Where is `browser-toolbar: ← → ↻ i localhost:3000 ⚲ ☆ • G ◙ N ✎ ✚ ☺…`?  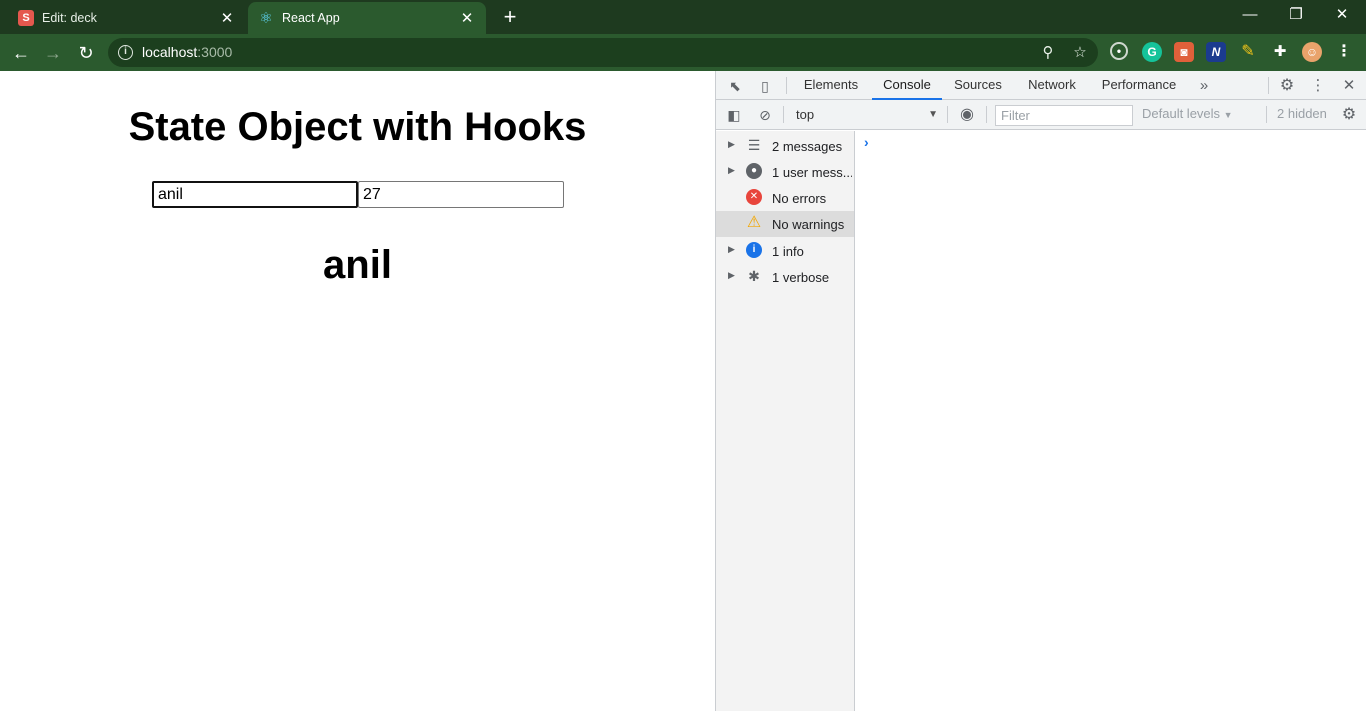 browser-toolbar: ← → ↻ i localhost:3000 ⚲ ☆ • G ◙ N ✎ ✚ ☺… is located at coordinates (683, 52).